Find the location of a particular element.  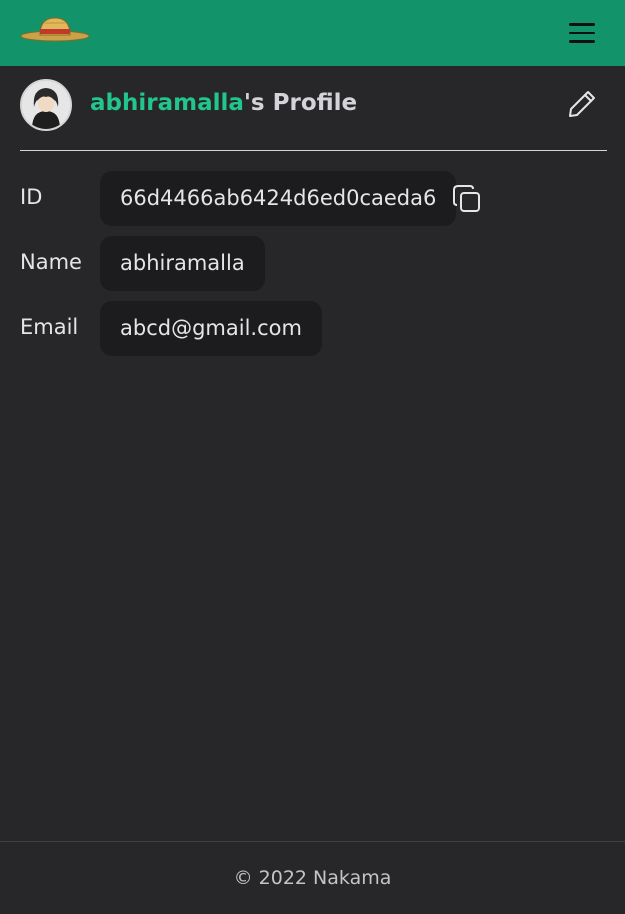

user-avatar is located at coordinates (46, 105).